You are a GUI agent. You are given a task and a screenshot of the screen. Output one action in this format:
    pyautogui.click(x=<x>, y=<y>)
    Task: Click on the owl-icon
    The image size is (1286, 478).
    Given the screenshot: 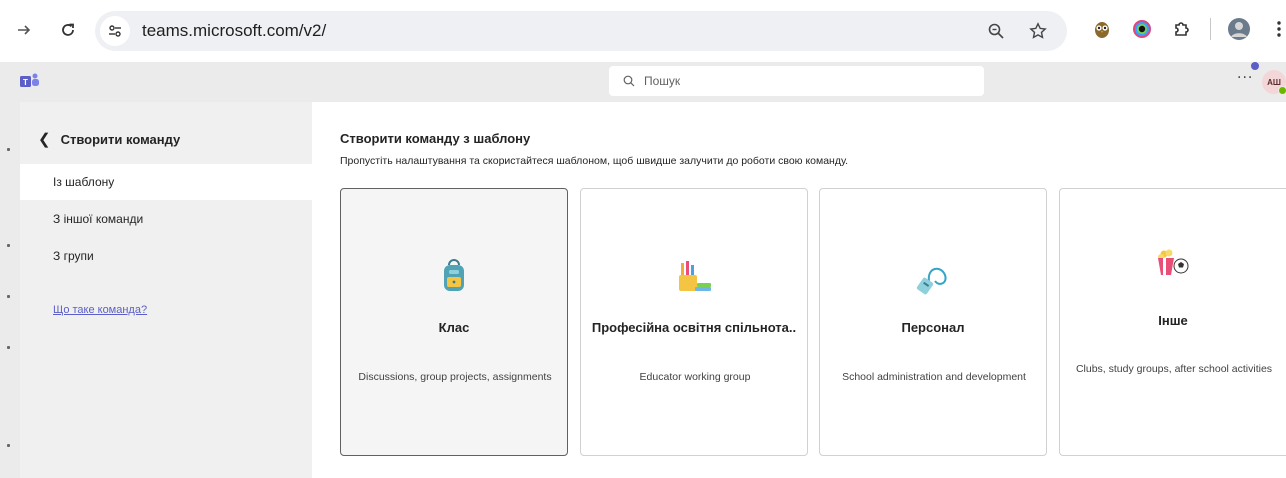 What is the action you would take?
    pyautogui.click(x=1102, y=30)
    